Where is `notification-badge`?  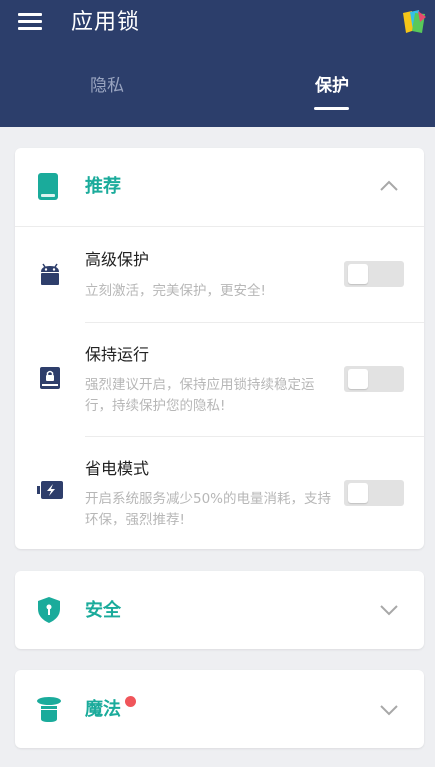 notification-badge is located at coordinates (130, 701).